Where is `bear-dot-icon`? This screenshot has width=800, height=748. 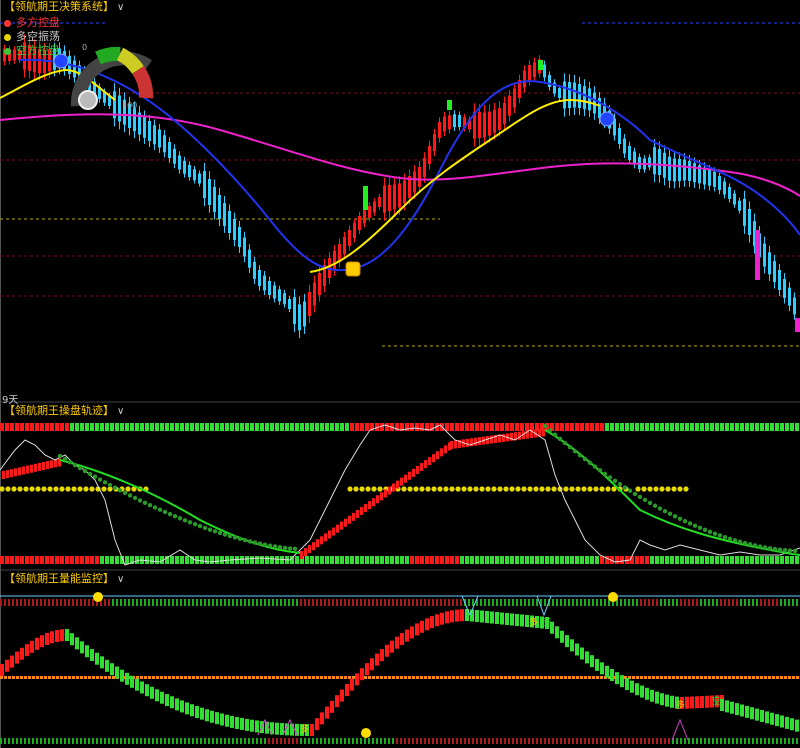
bear-dot-icon is located at coordinates (7, 51).